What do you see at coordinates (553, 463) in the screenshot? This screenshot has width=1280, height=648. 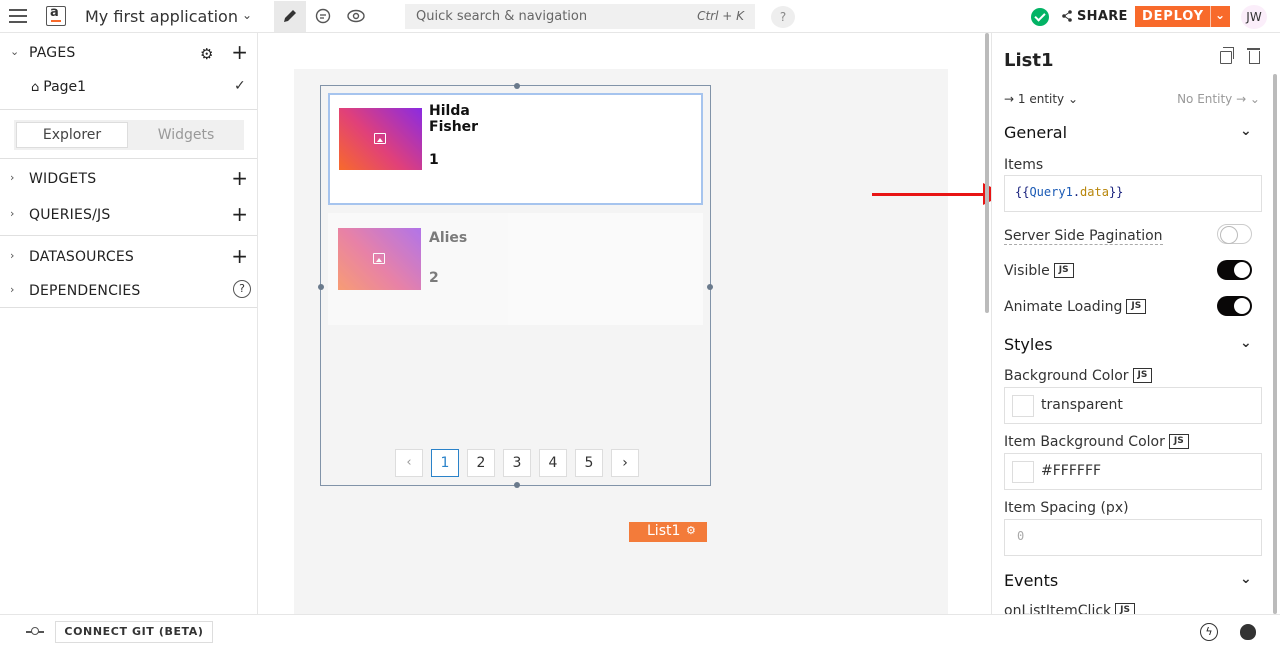 I see `pagination-page-4: 4` at bounding box center [553, 463].